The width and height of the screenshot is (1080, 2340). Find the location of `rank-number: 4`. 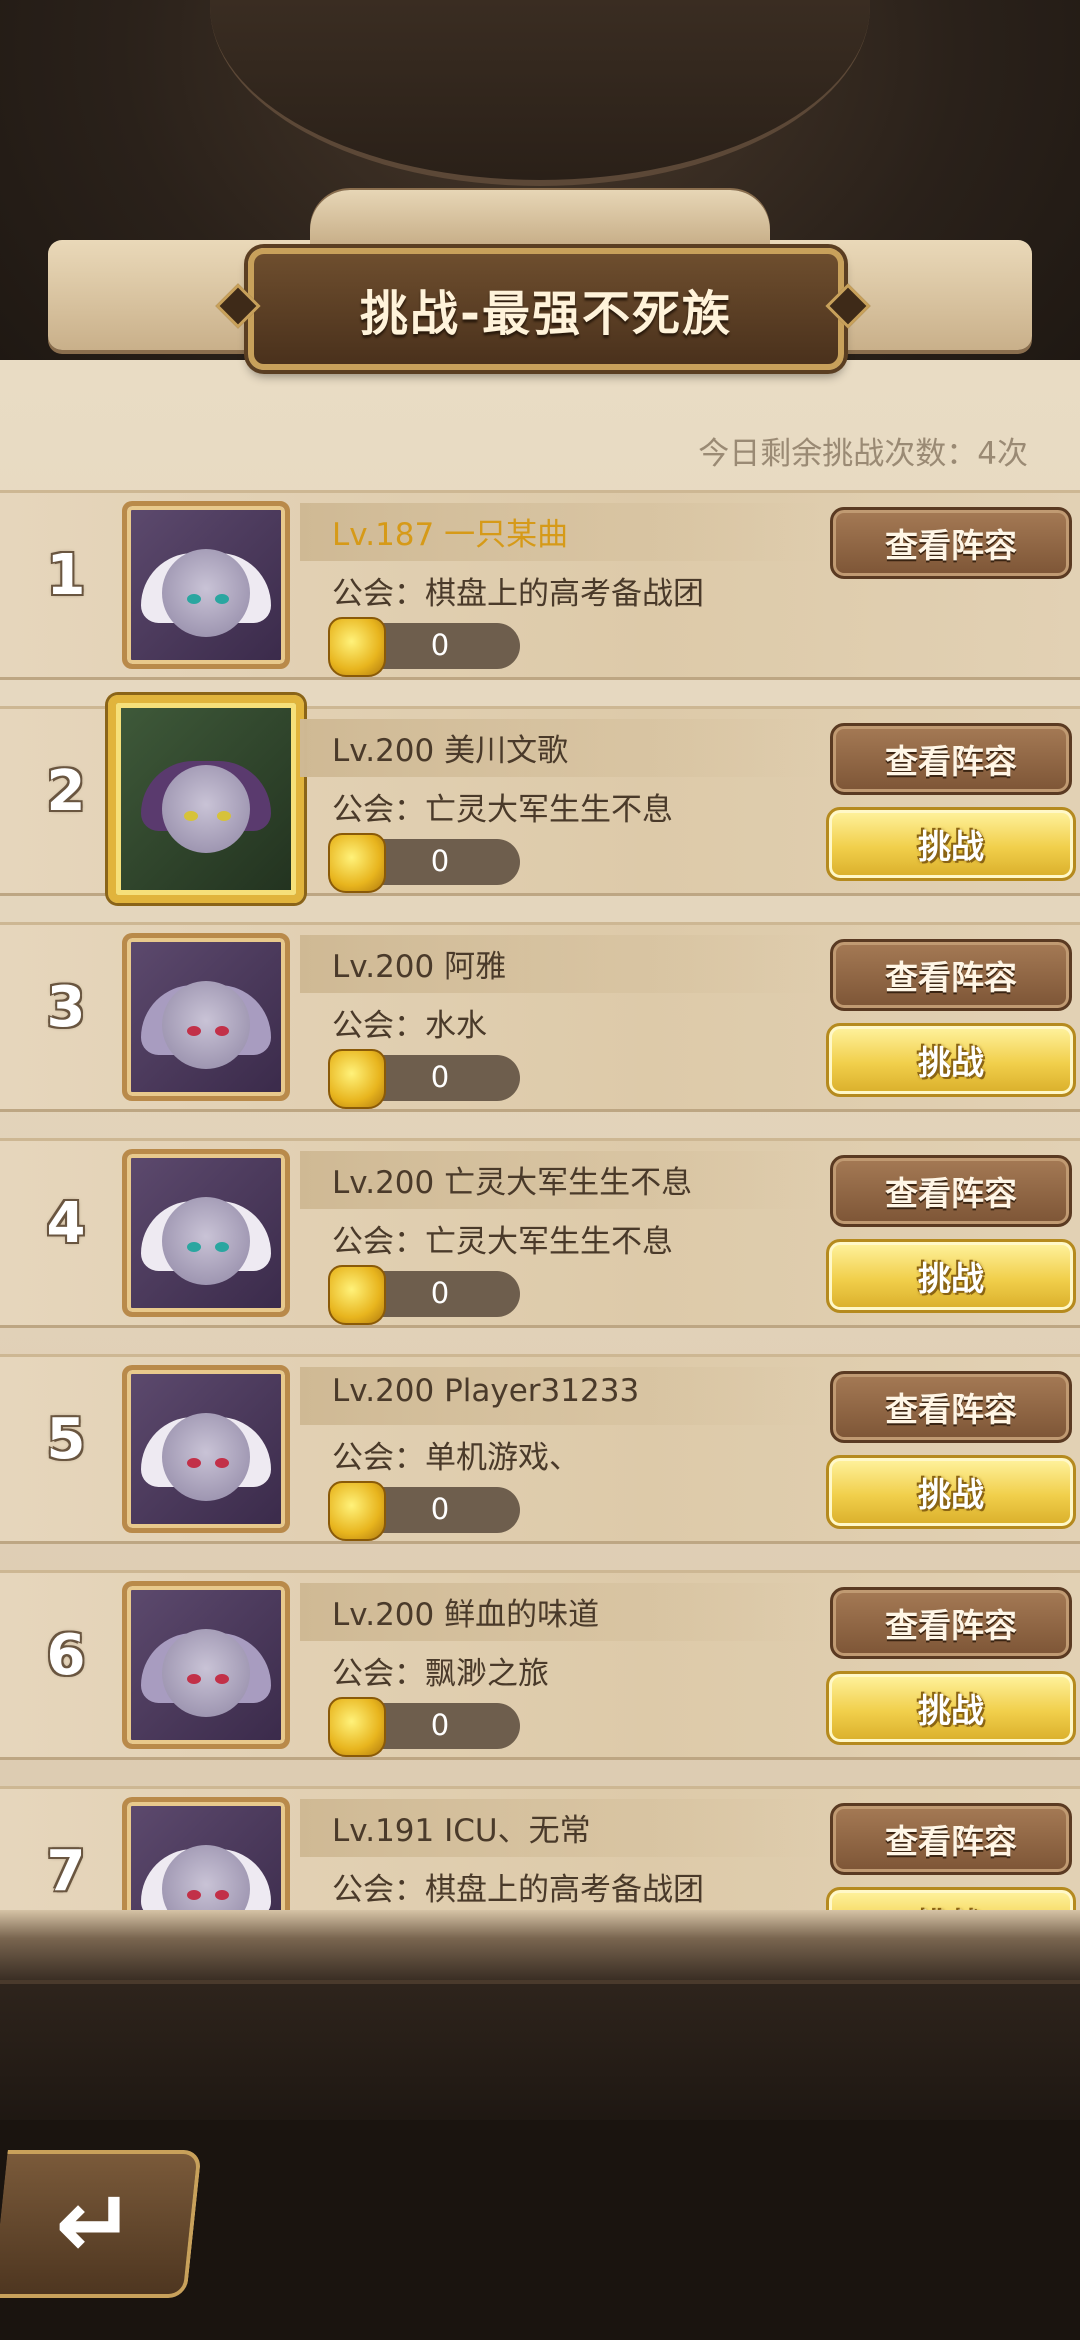

rank-number: 4 is located at coordinates (66, 1223).